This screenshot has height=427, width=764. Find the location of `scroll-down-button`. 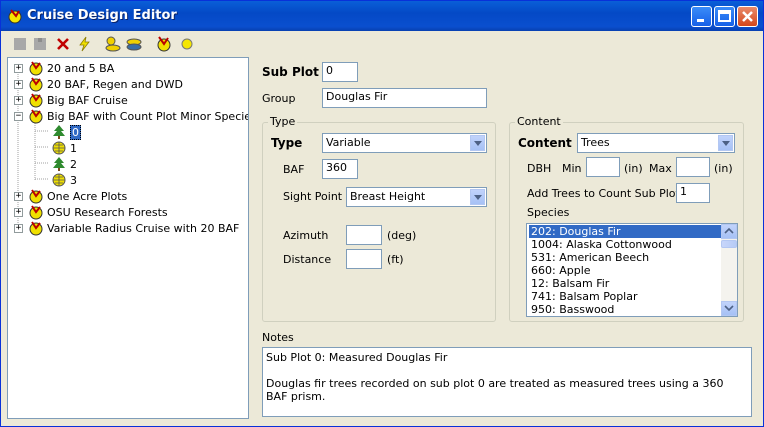

scroll-down-button is located at coordinates (729, 308).